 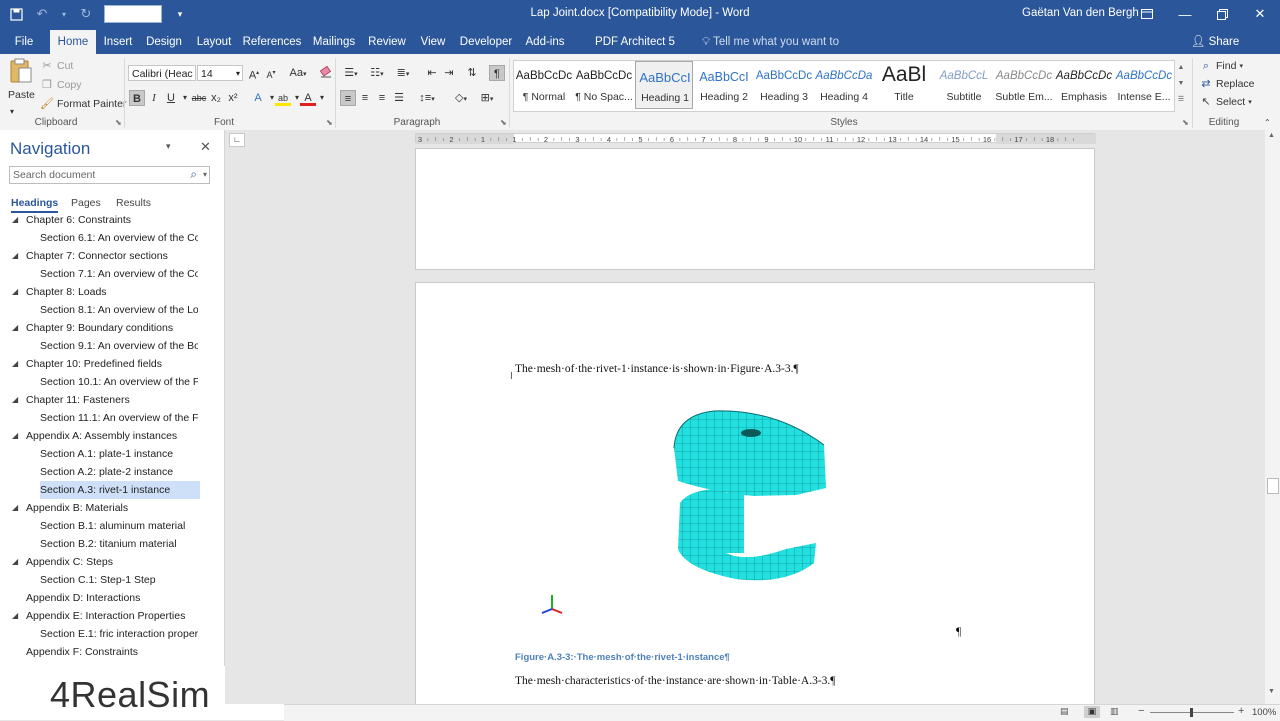 I want to click on heading-item: ◢ Appendix C: Steps, so click(x=106, y=562).